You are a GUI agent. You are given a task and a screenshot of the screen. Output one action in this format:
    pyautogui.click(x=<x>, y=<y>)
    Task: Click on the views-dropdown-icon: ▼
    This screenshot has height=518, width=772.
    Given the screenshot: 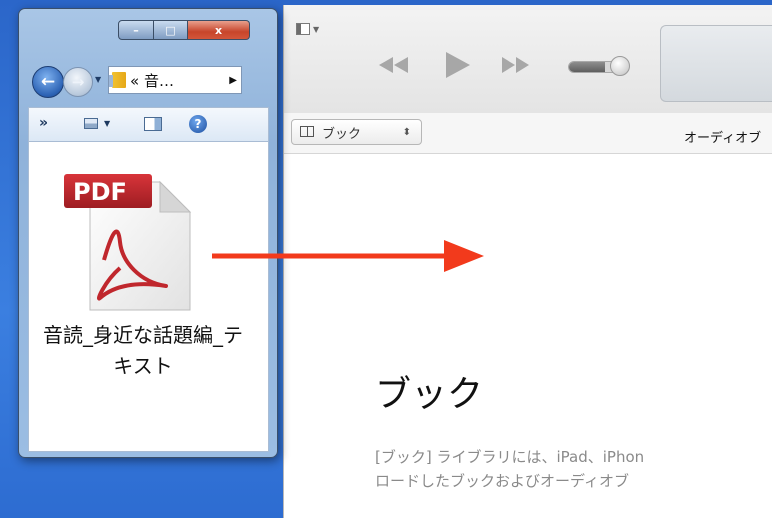 What is the action you would take?
    pyautogui.click(x=107, y=123)
    